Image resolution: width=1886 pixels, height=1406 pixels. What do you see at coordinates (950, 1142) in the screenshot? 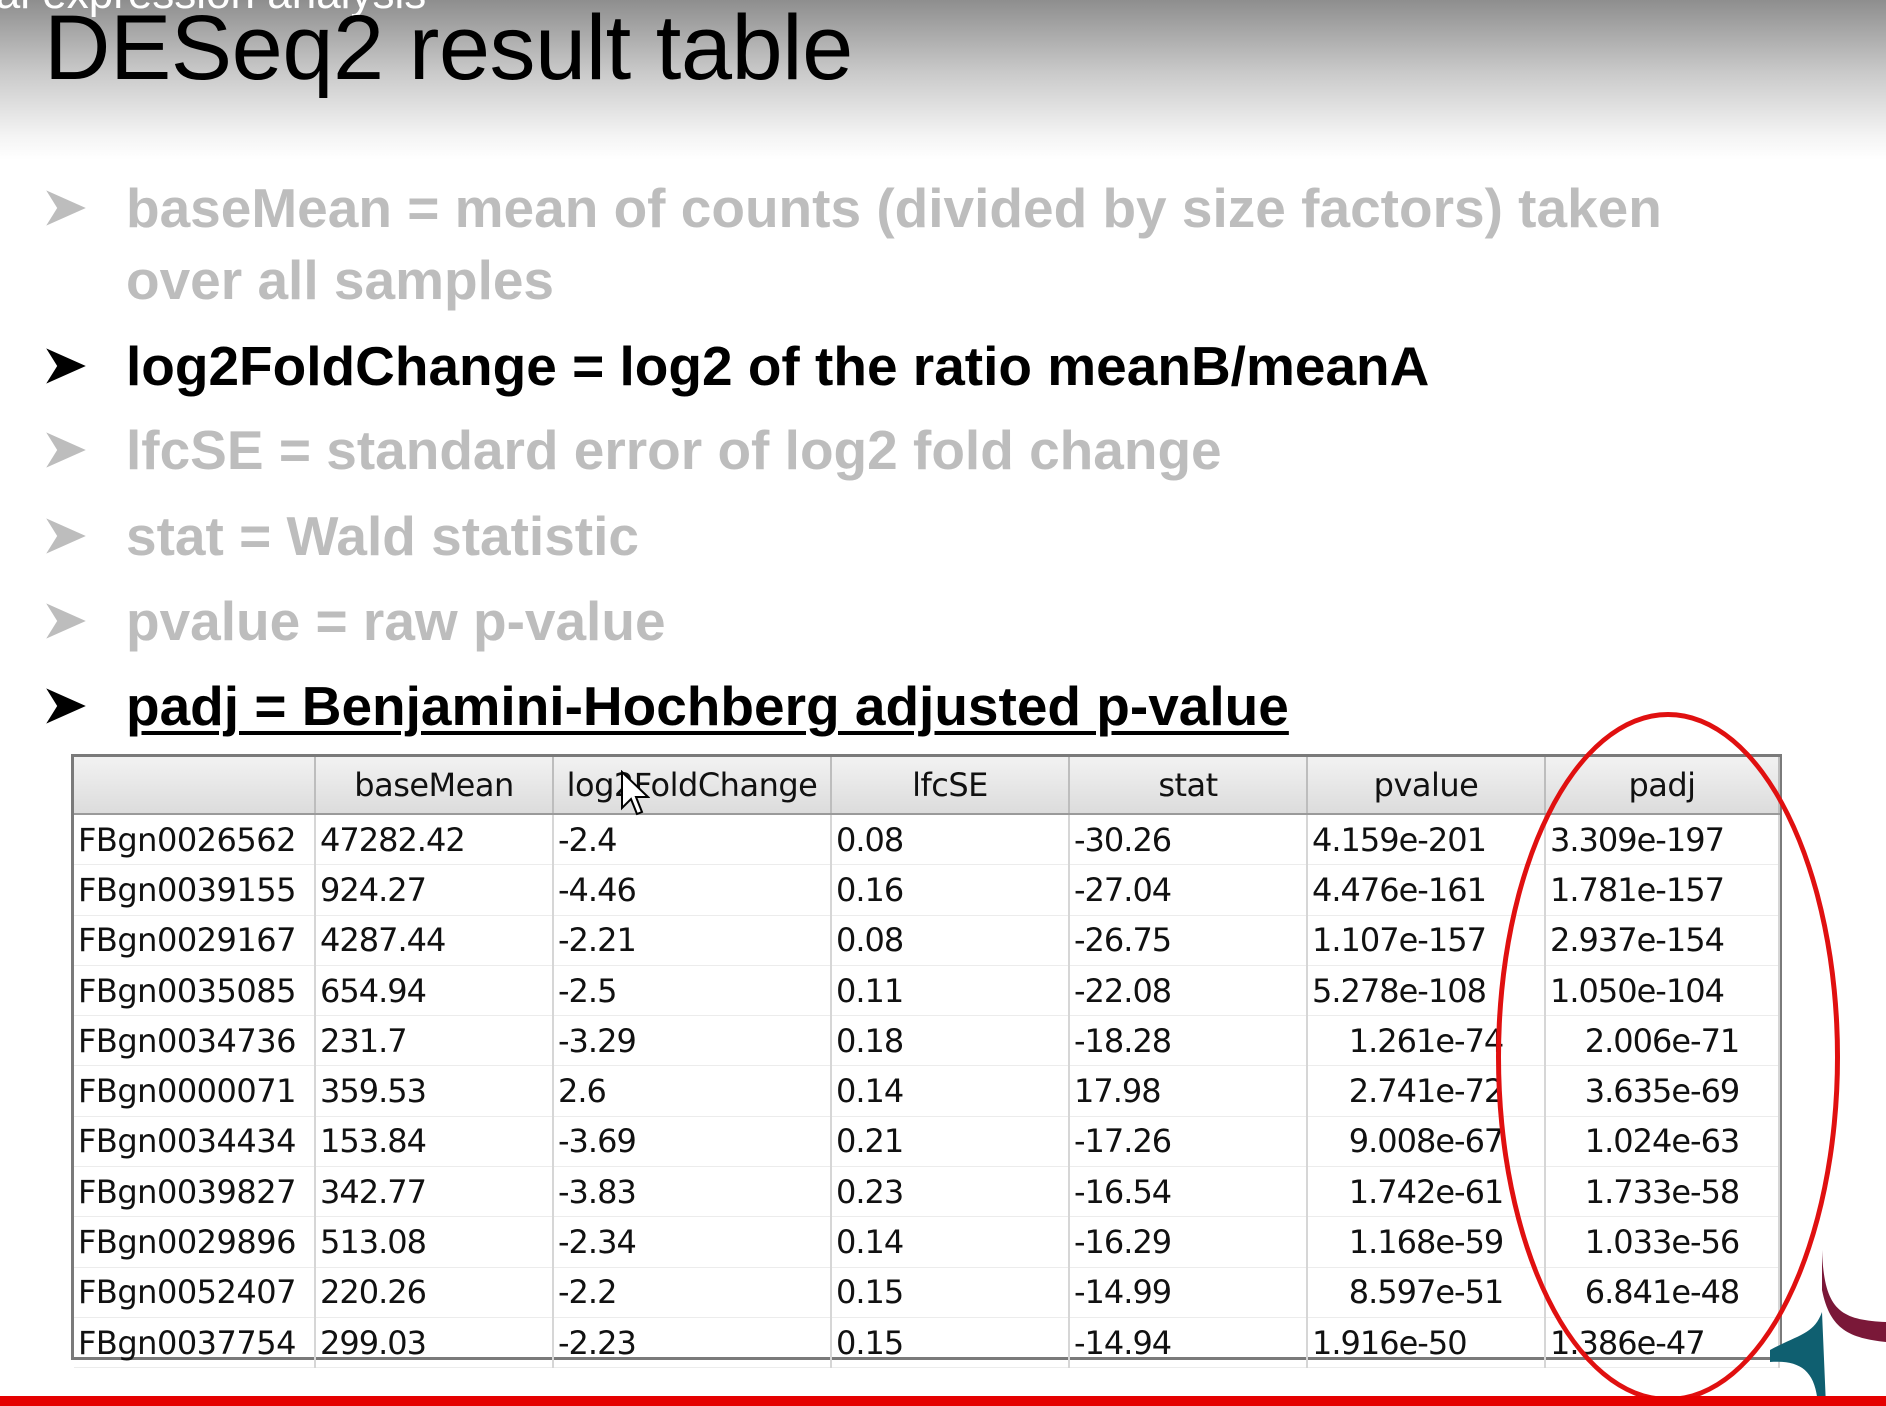
I see `lfcse-cell: 0.21` at bounding box center [950, 1142].